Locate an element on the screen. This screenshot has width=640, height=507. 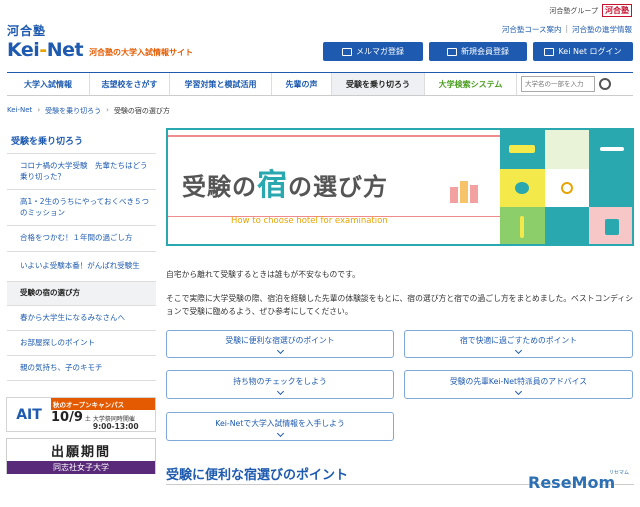
login-button: Kei Net ログイン is located at coordinates (583, 51).